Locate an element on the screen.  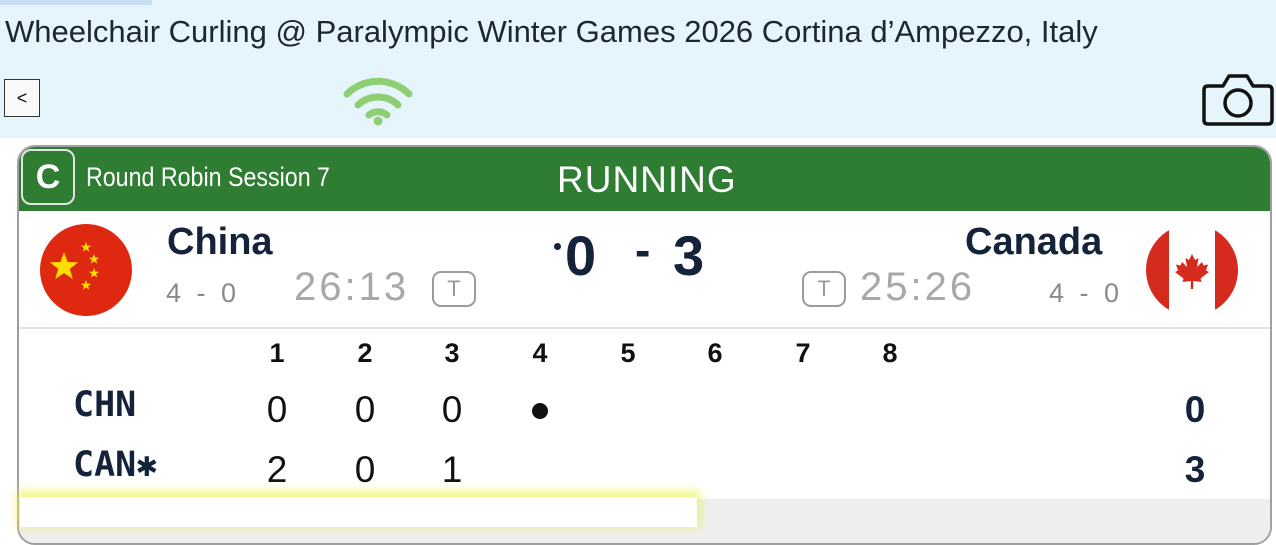
end-header-6: 6 is located at coordinates (715, 353).